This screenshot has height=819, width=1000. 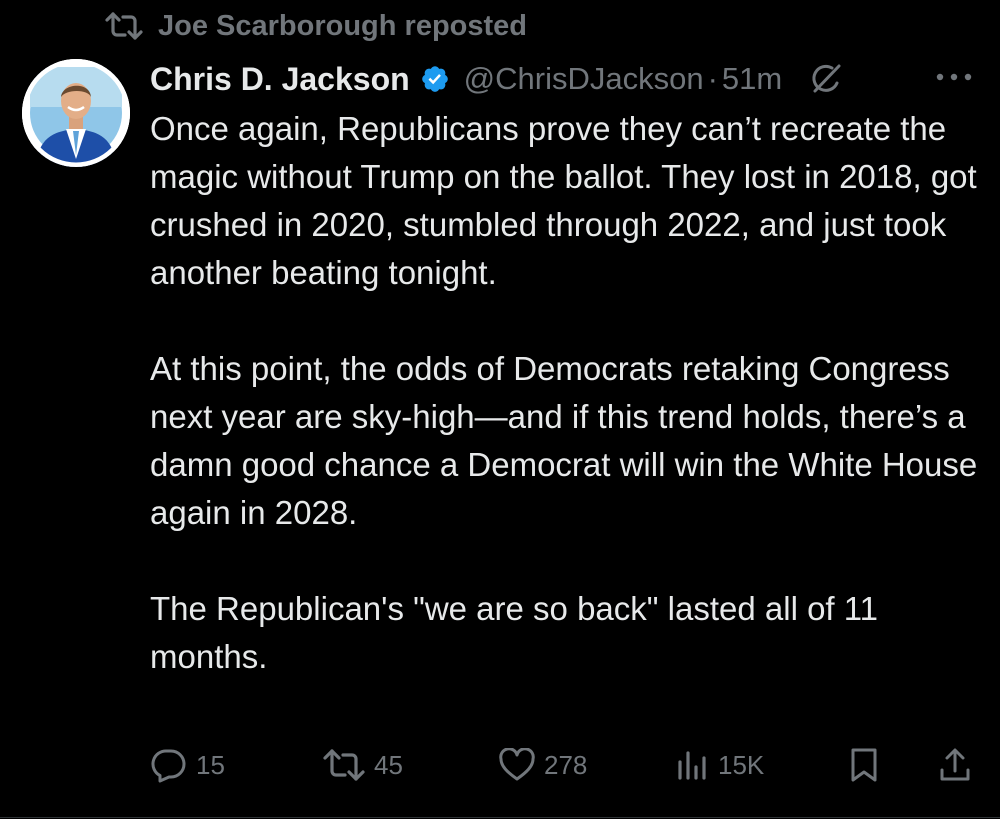 I want to click on repost-action-icon, so click(x=344, y=765).